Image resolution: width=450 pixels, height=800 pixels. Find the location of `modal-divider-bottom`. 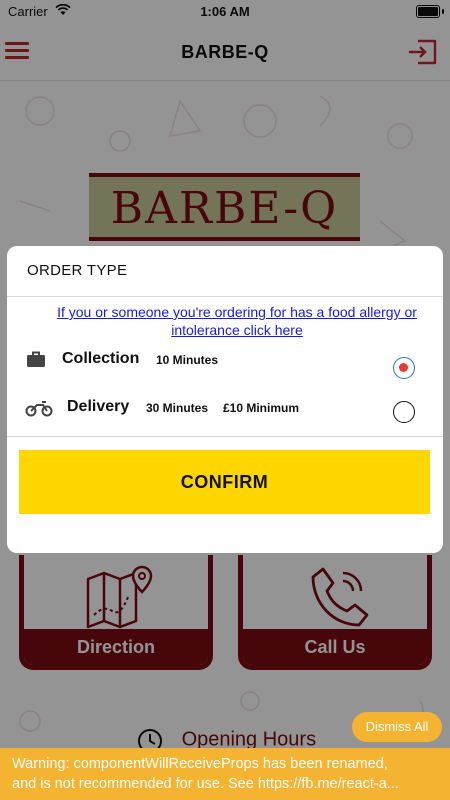

modal-divider-bottom is located at coordinates (225, 436).